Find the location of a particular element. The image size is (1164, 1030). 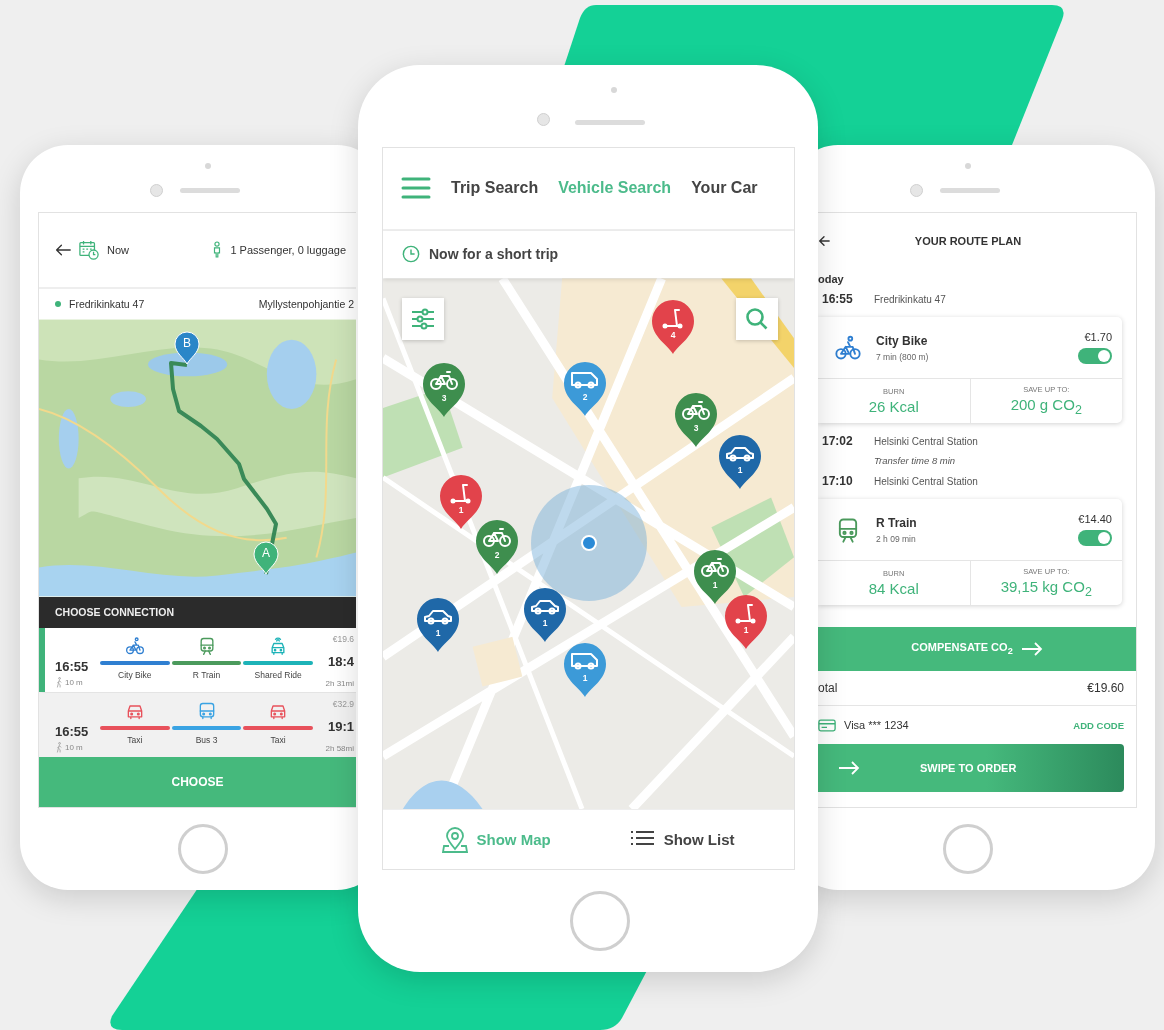

leg-label: R Train is located at coordinates (206, 674).